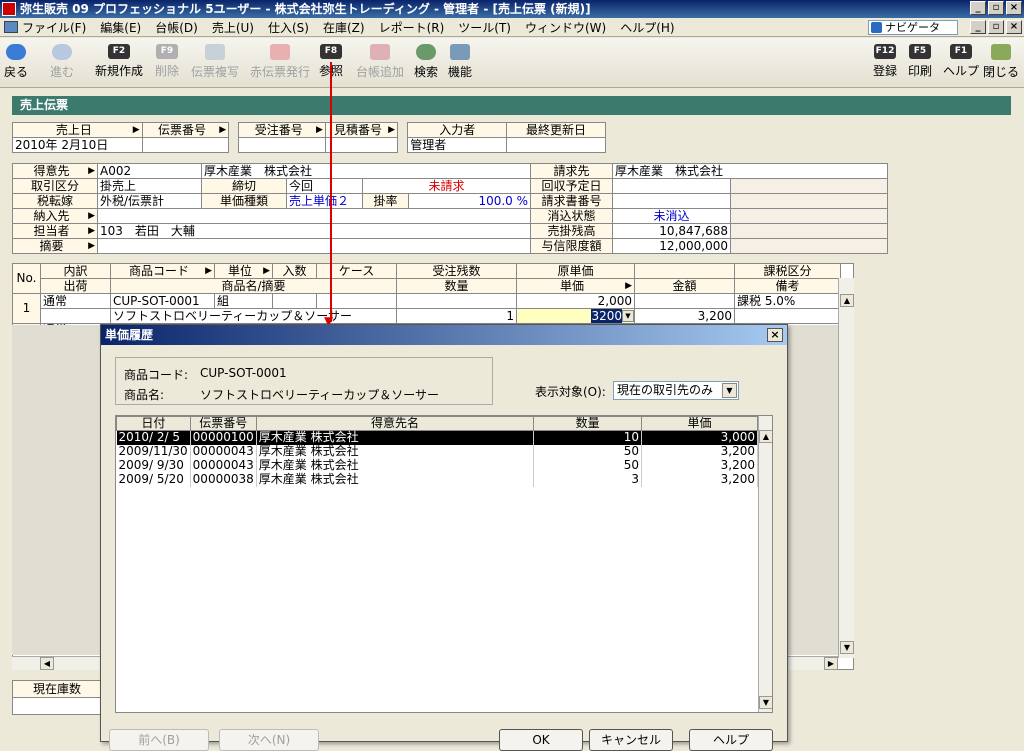  Describe the element at coordinates (111, 230) in the screenshot. I see `staff-code: 103` at that location.